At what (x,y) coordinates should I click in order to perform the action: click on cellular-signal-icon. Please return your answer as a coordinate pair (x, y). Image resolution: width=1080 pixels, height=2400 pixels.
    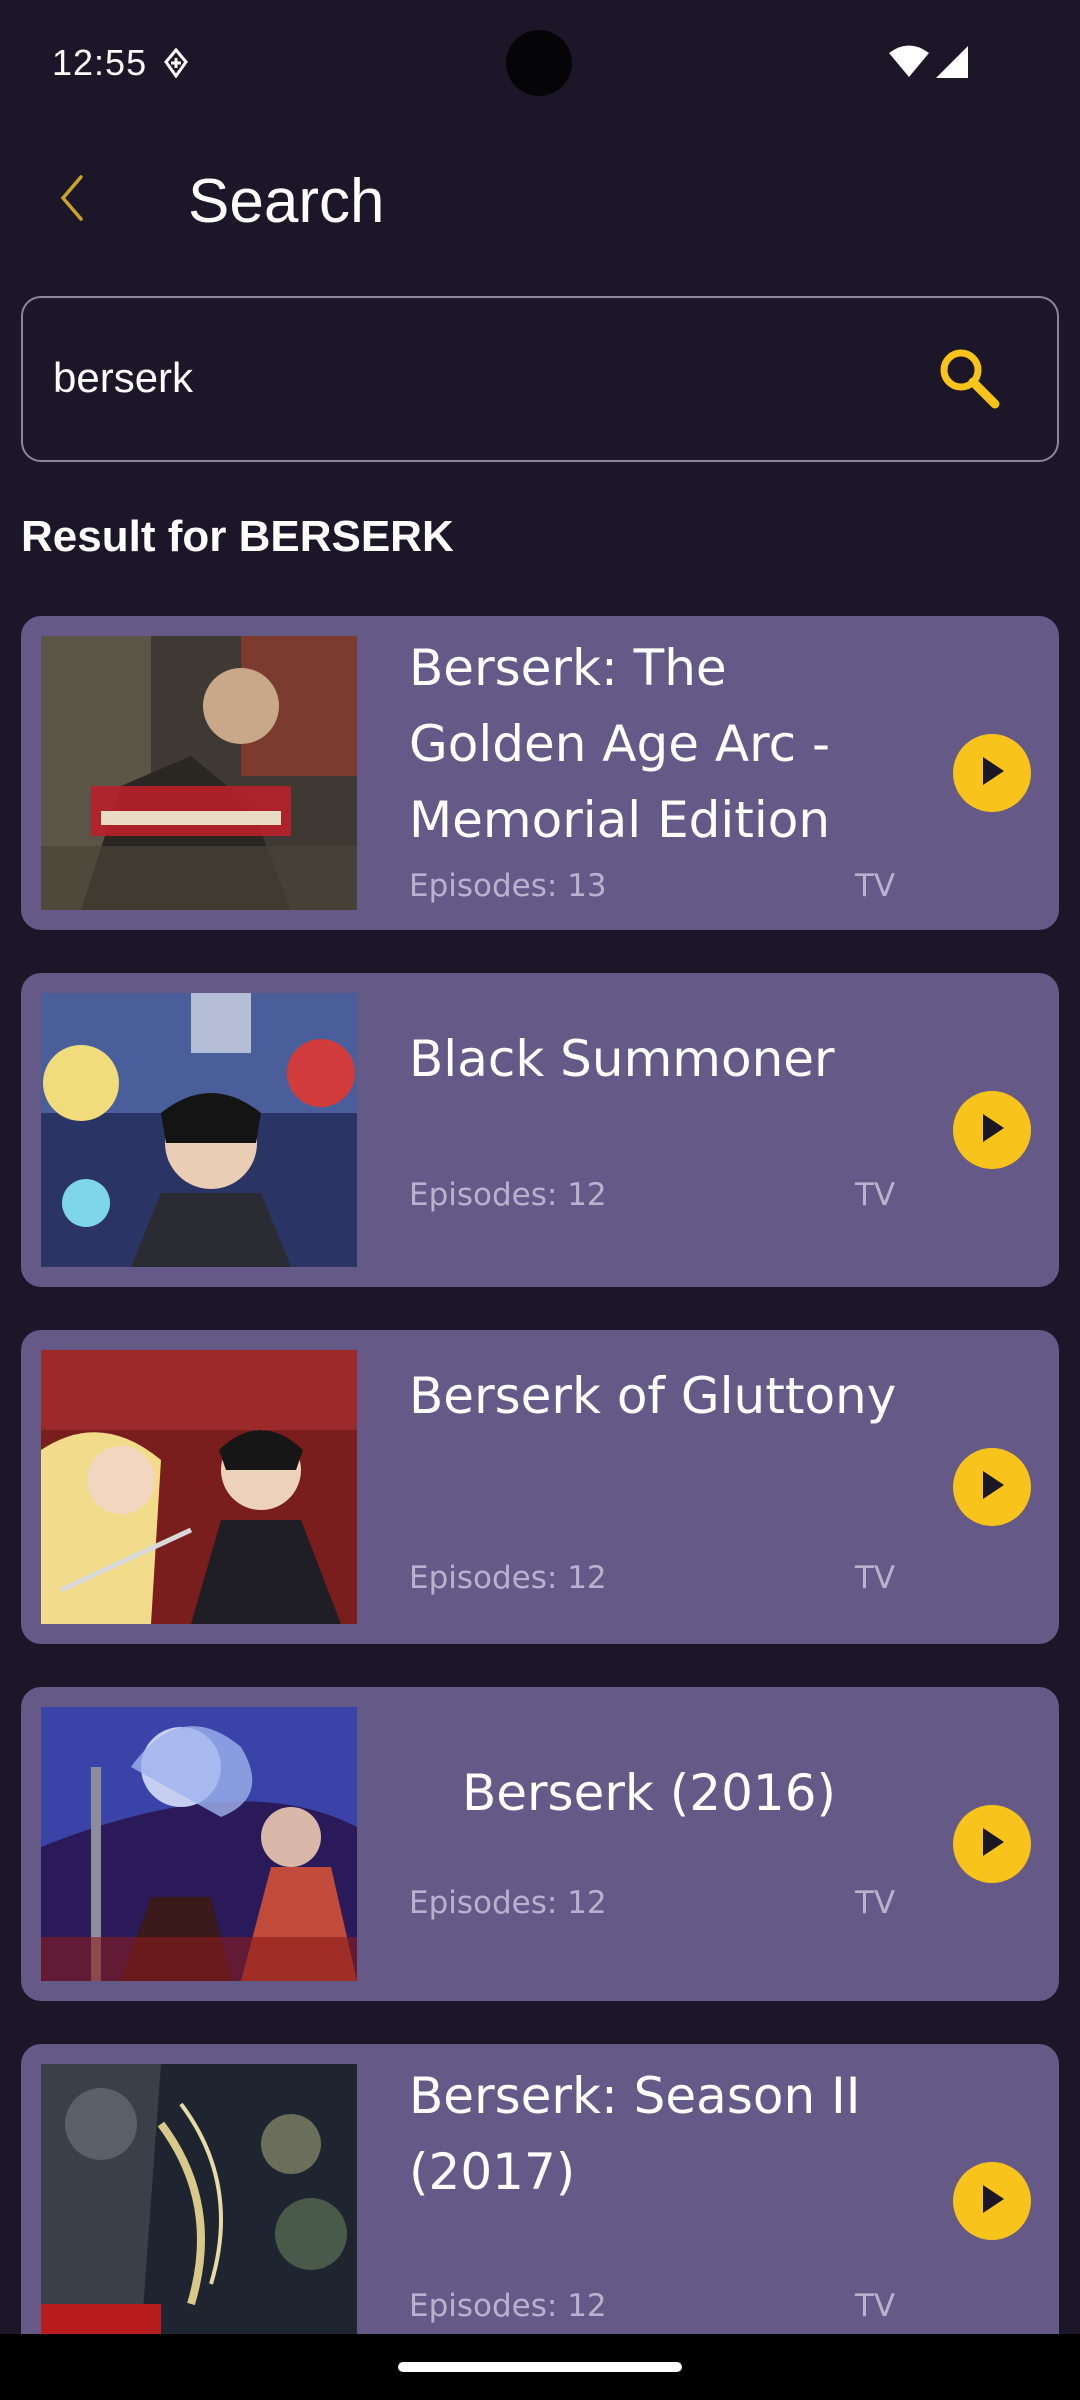
    Looking at the image, I should click on (952, 62).